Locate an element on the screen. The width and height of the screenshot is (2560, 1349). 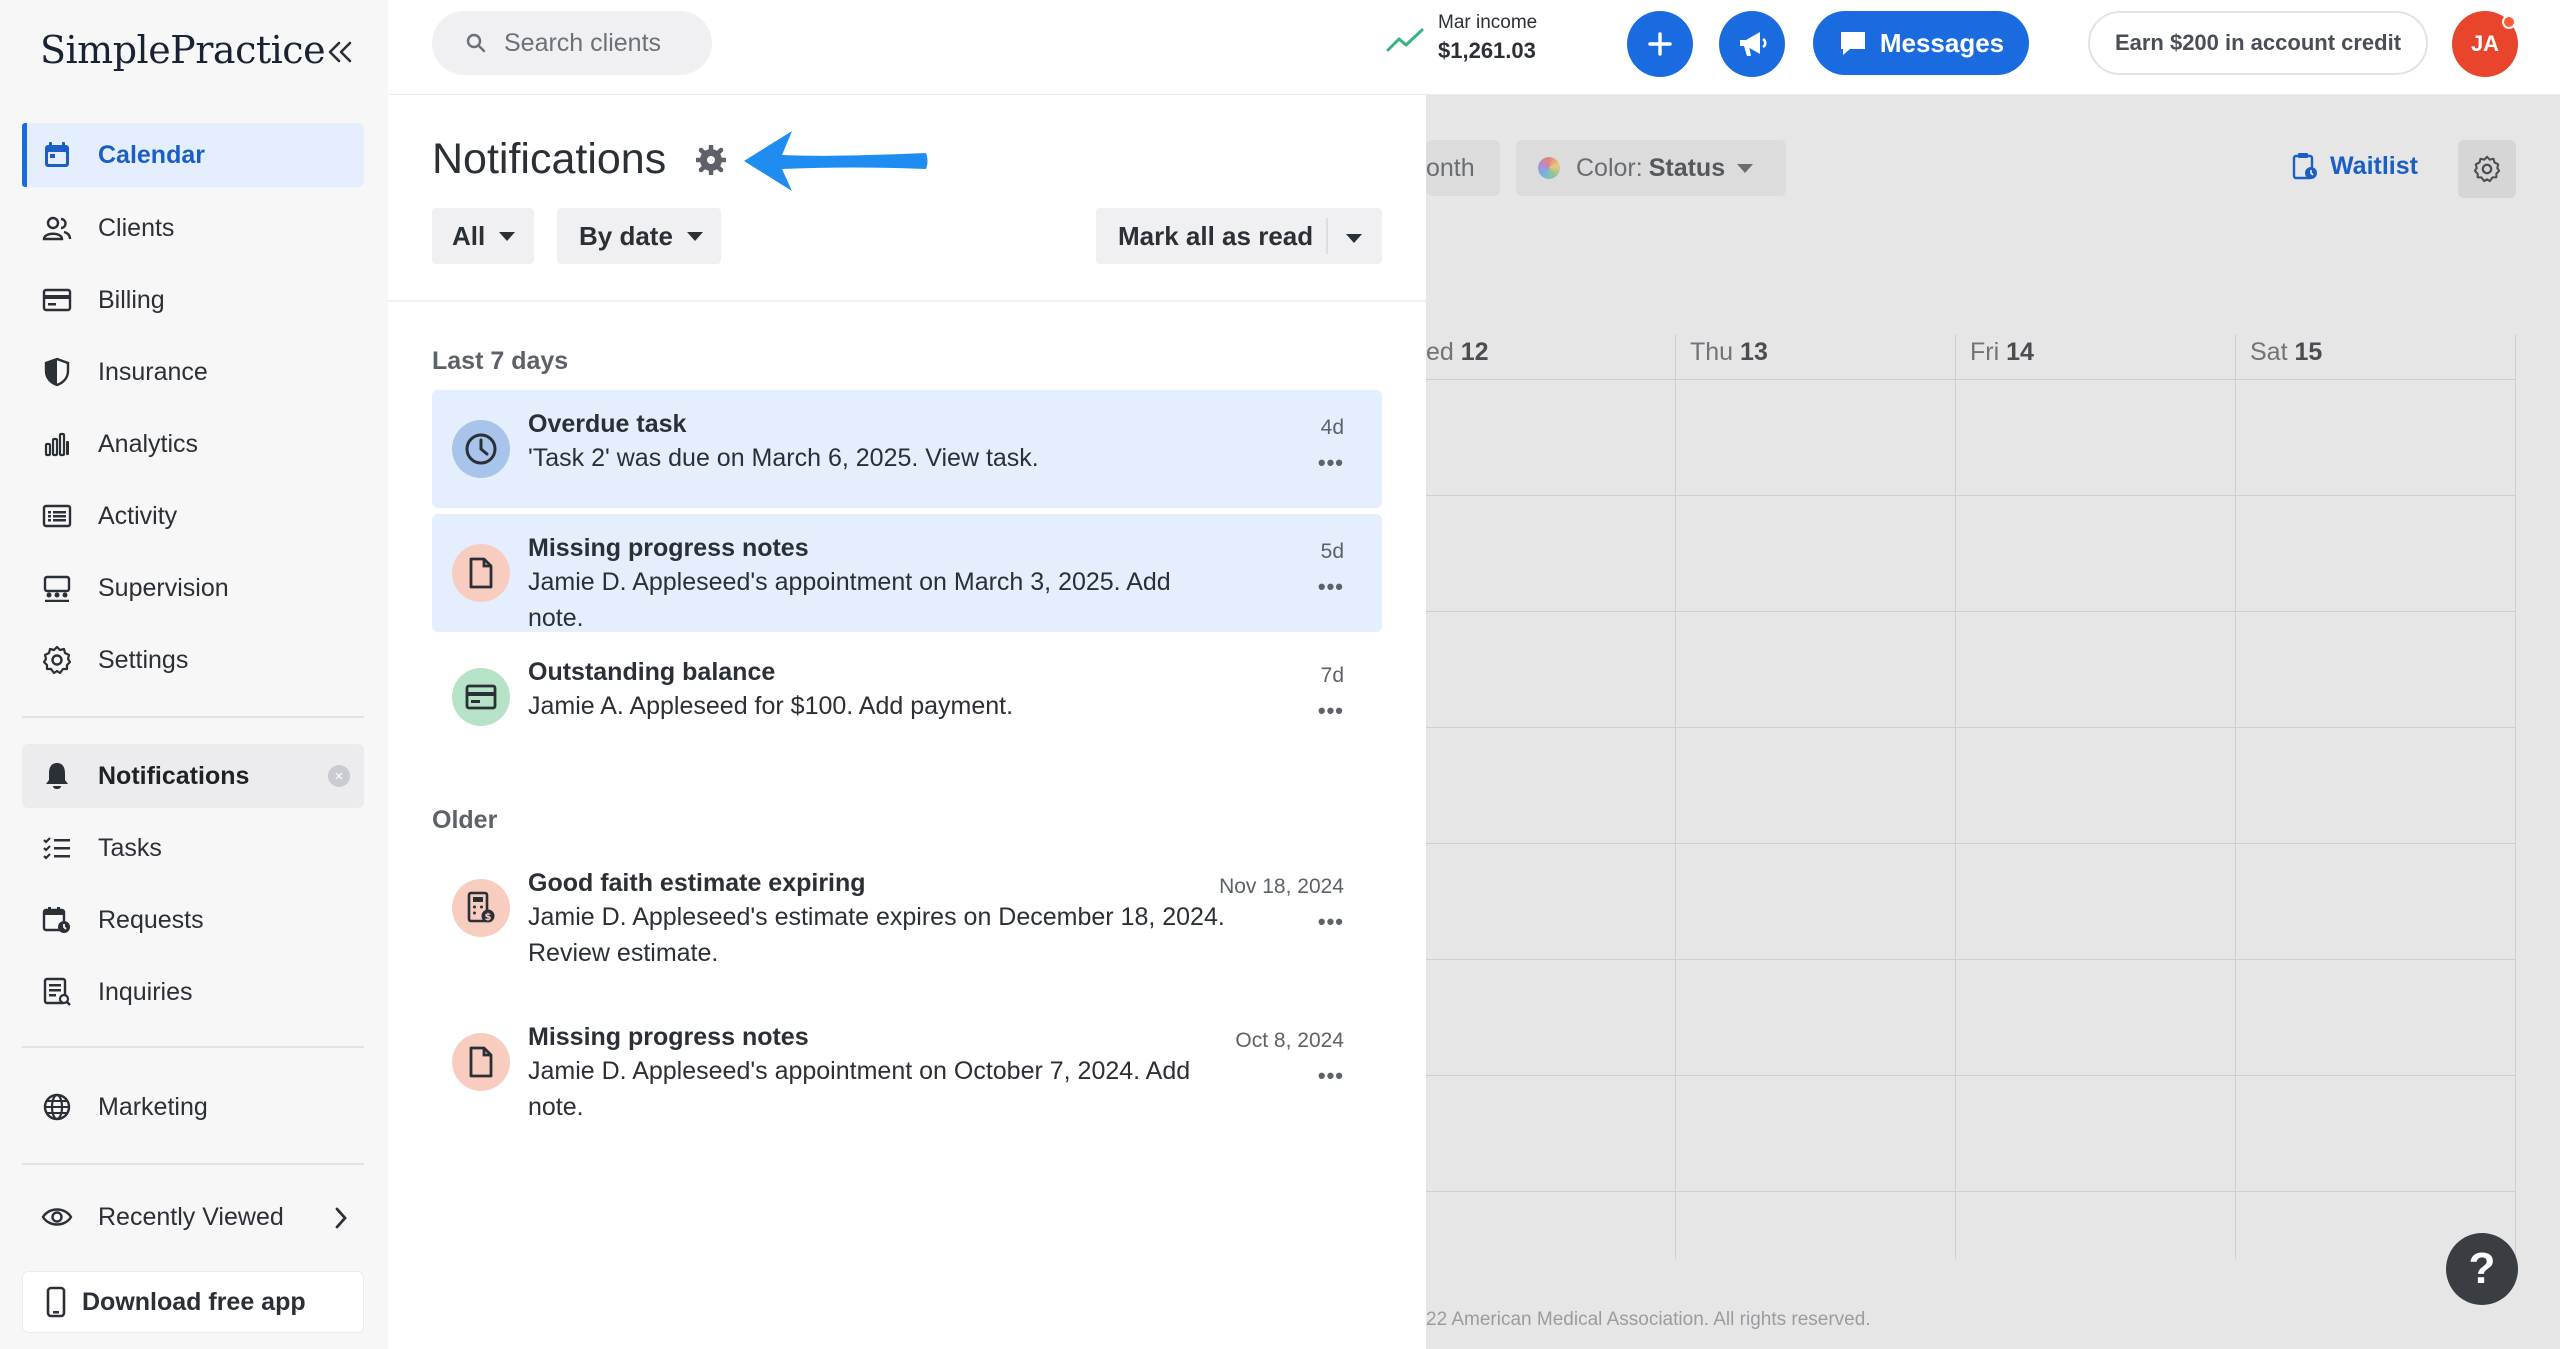
avatar: JA is located at coordinates (2485, 44).